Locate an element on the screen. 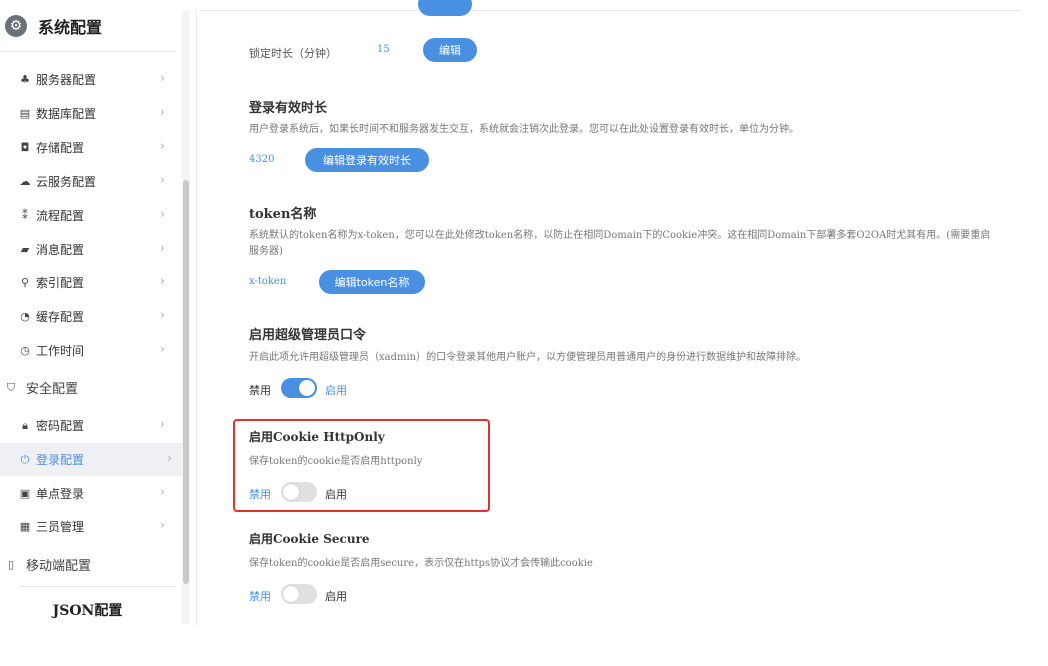  admin-icon: ▦ is located at coordinates (25, 526).